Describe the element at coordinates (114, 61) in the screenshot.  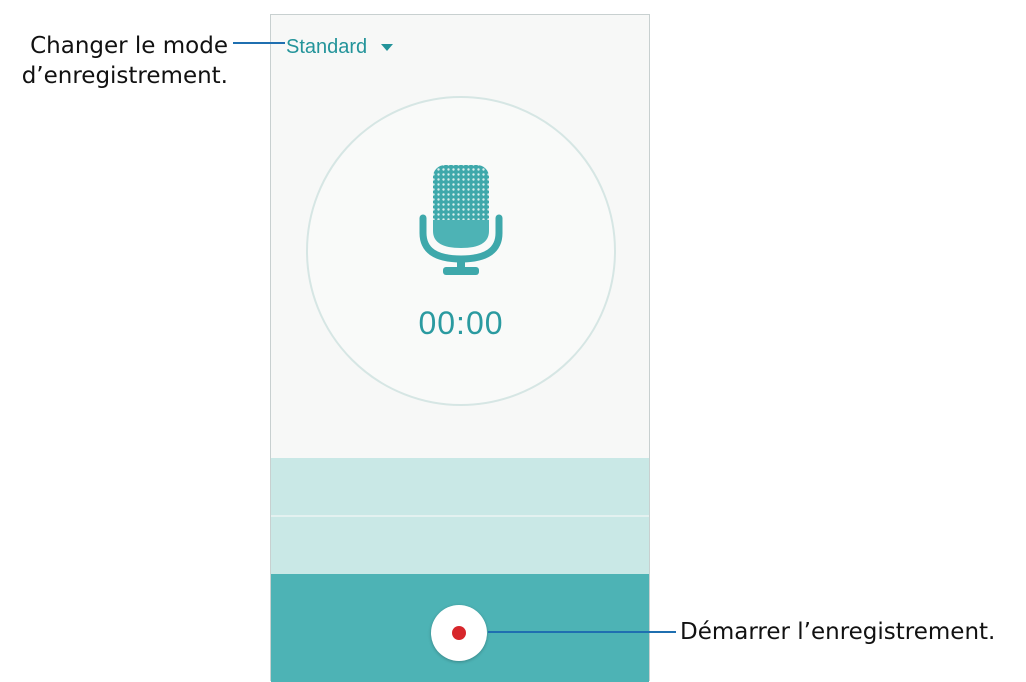
I see `callout-recording-mode: Changer le mode d’enregistrement.` at that location.